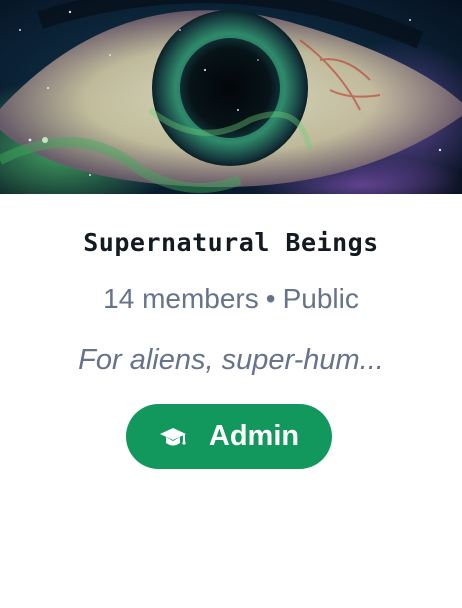 Image resolution: width=462 pixels, height=608 pixels. What do you see at coordinates (320, 298) in the screenshot?
I see `visibility-label: Public` at bounding box center [320, 298].